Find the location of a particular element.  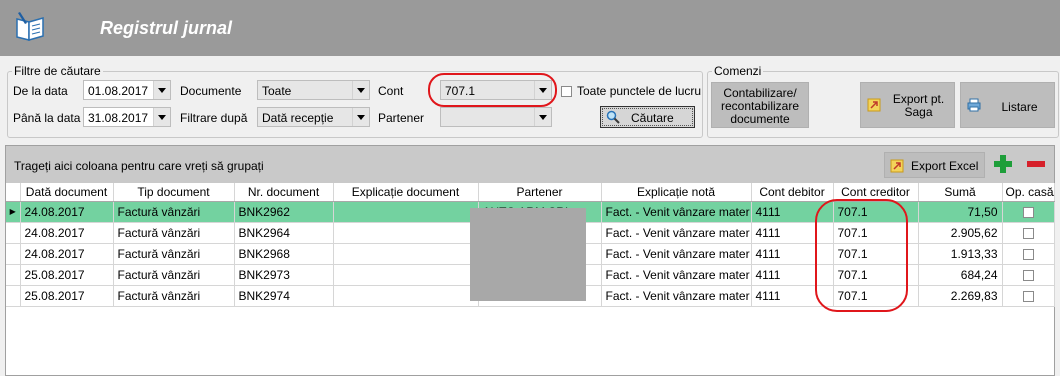

filter-by-label: Filtrare după is located at coordinates (214, 118).